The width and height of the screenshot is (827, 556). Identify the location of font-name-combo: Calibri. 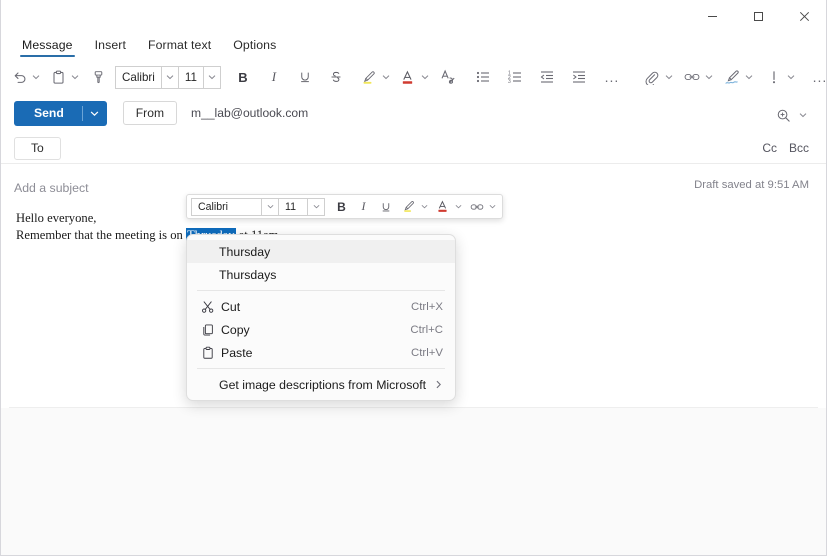
(147, 77).